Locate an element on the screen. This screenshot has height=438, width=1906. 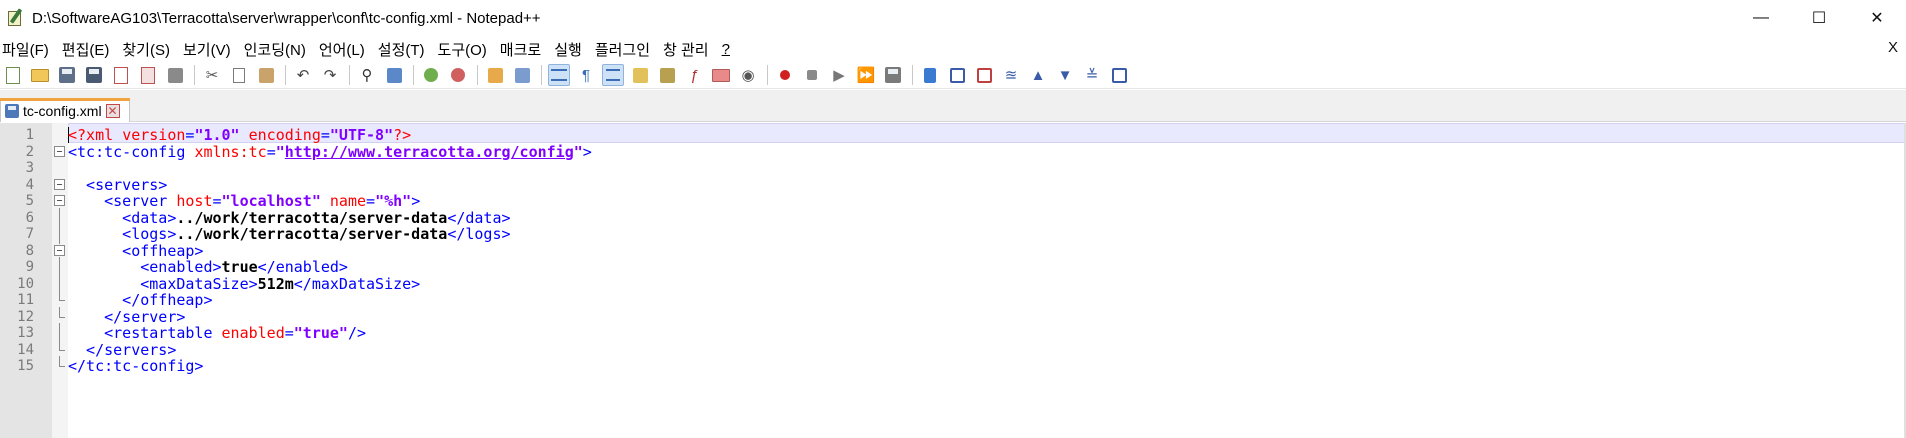
plugin-8-icon is located at coordinates (1119, 75).